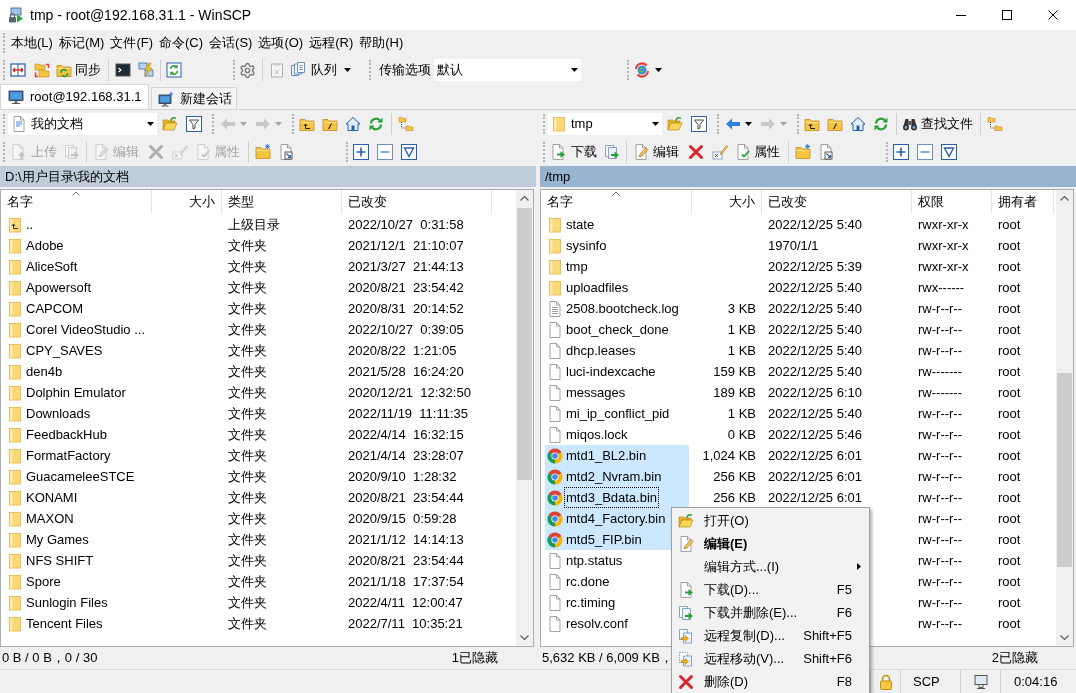 The width and height of the screenshot is (1076, 693). I want to click on file-link-icon, so click(826, 151).